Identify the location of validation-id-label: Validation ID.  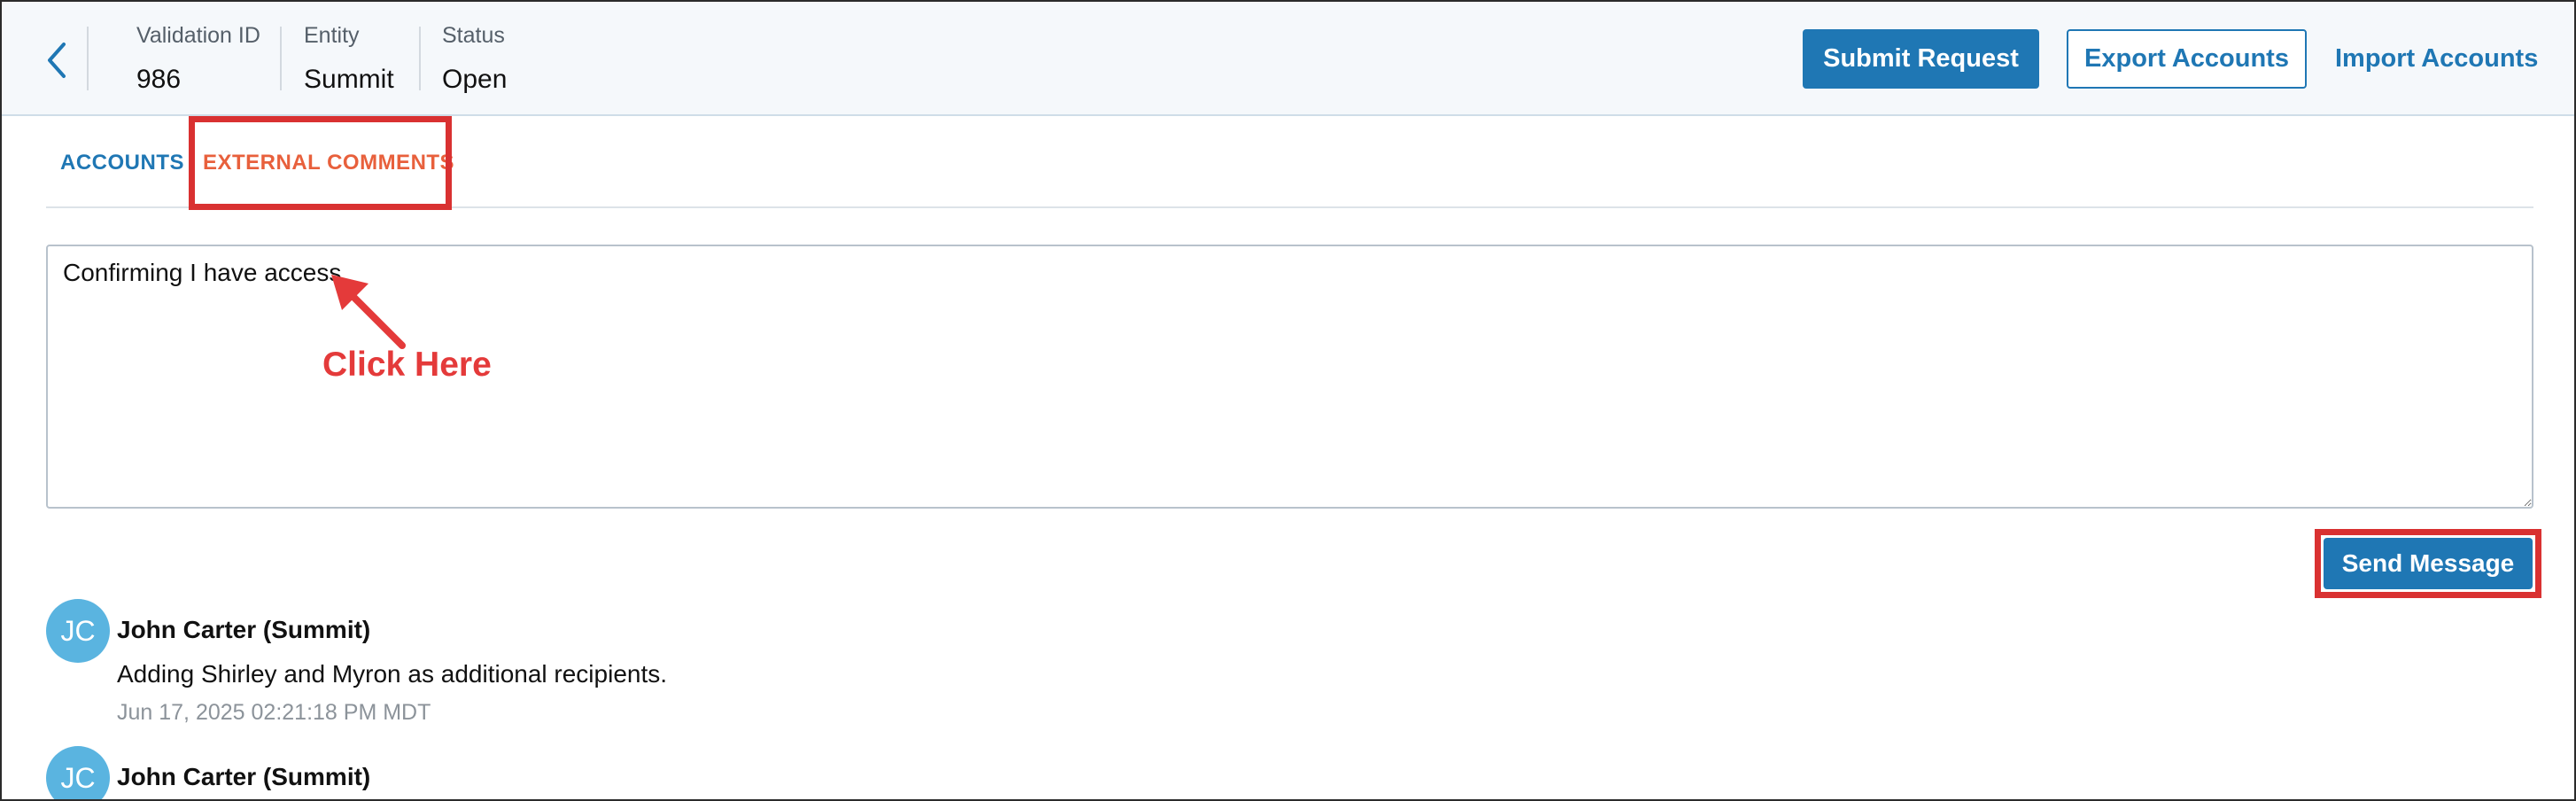
(198, 35).